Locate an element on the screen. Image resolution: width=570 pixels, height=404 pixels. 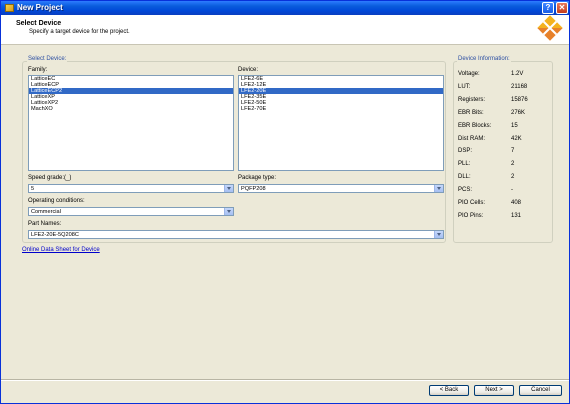
package-type-select: PQFP208 is located at coordinates (341, 188).